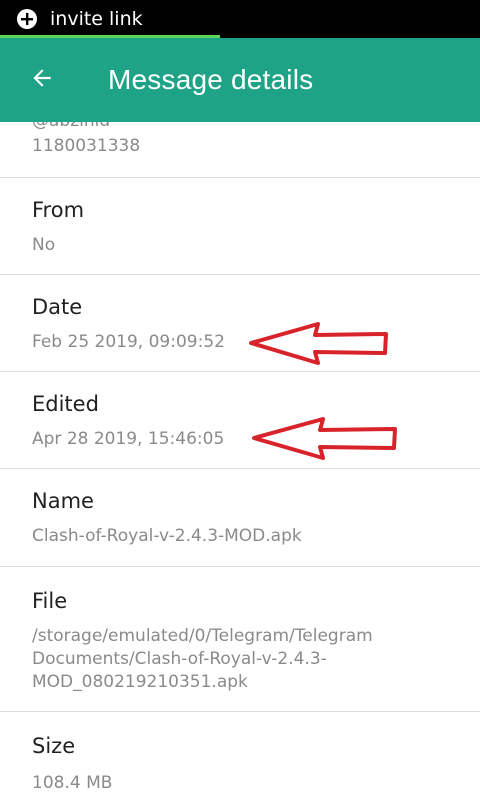  I want to click on detail-value: Clash-of-Royal-v-2.4.3-MOD.apk, so click(167, 536).